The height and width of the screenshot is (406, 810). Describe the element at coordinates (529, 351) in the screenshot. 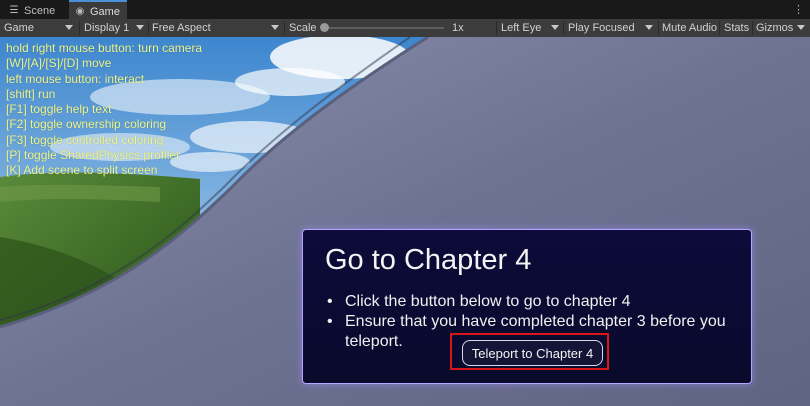

I see `highlight-annotation-box` at that location.